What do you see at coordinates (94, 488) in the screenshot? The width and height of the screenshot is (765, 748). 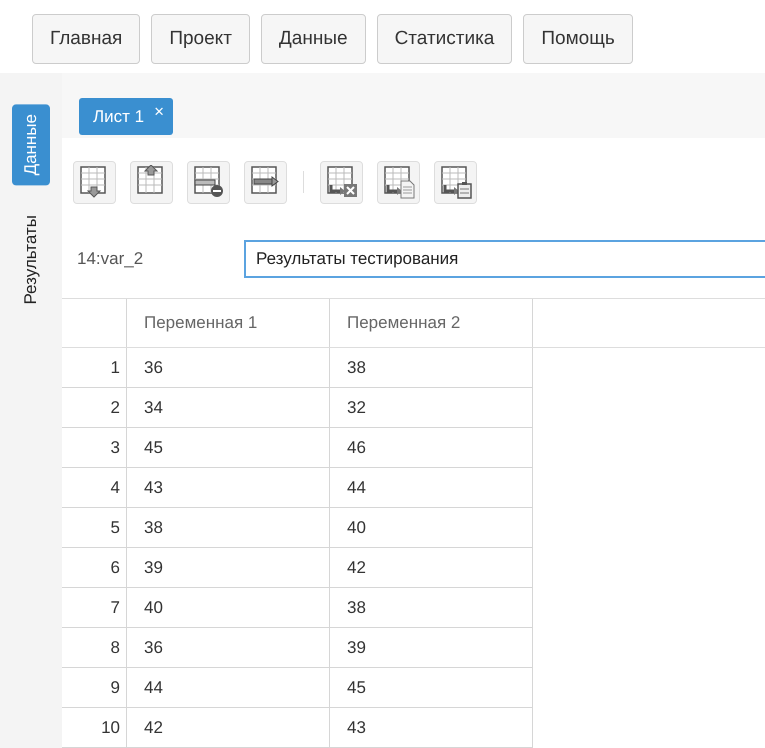 I see `row-number: 4` at bounding box center [94, 488].